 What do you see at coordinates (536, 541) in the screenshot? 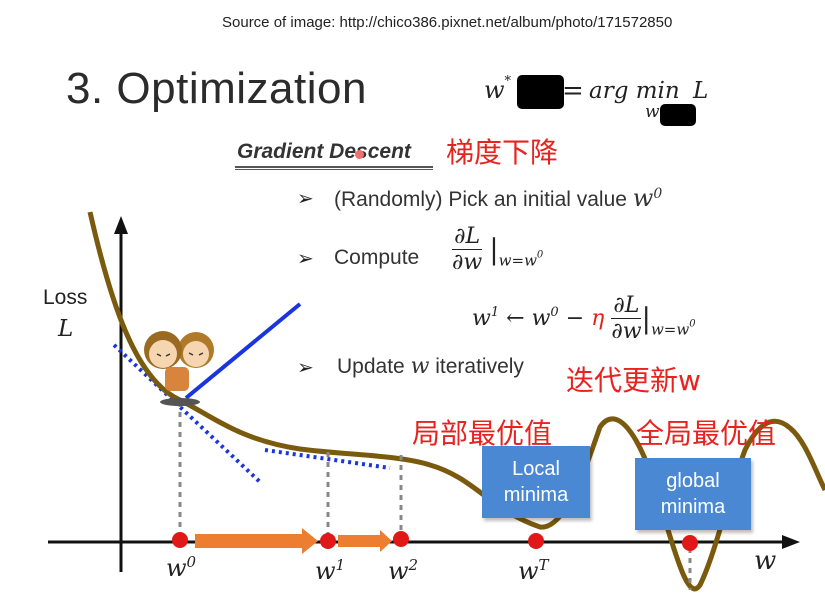
I see `marker-wT` at bounding box center [536, 541].